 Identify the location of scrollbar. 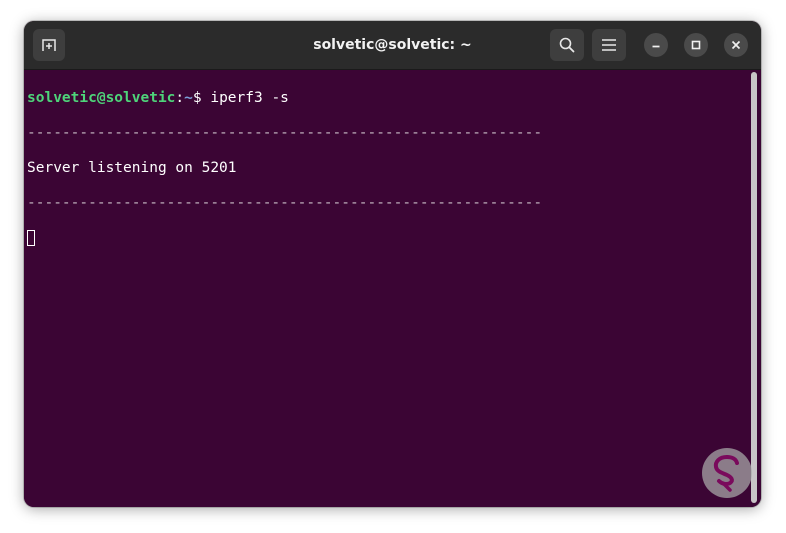
(754, 287).